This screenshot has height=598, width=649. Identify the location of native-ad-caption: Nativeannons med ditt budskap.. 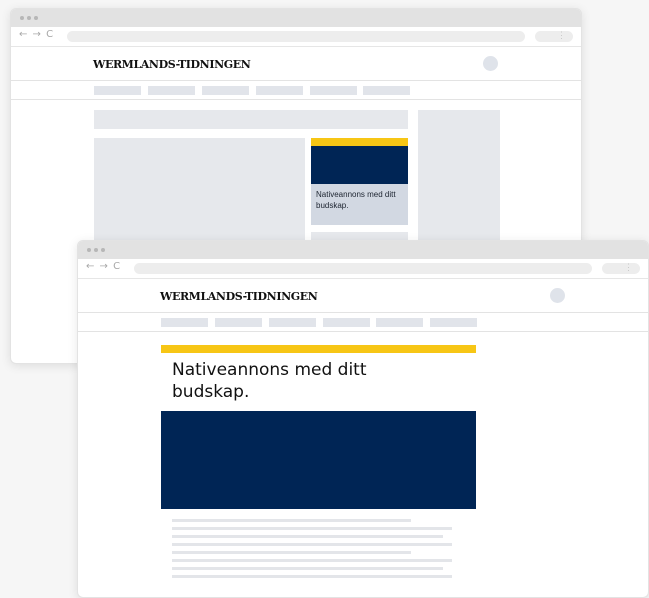
(356, 200).